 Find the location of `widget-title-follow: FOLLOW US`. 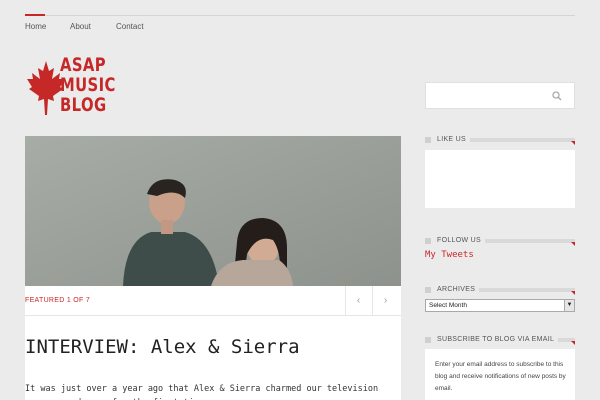

widget-title-follow: FOLLOW US is located at coordinates (500, 241).